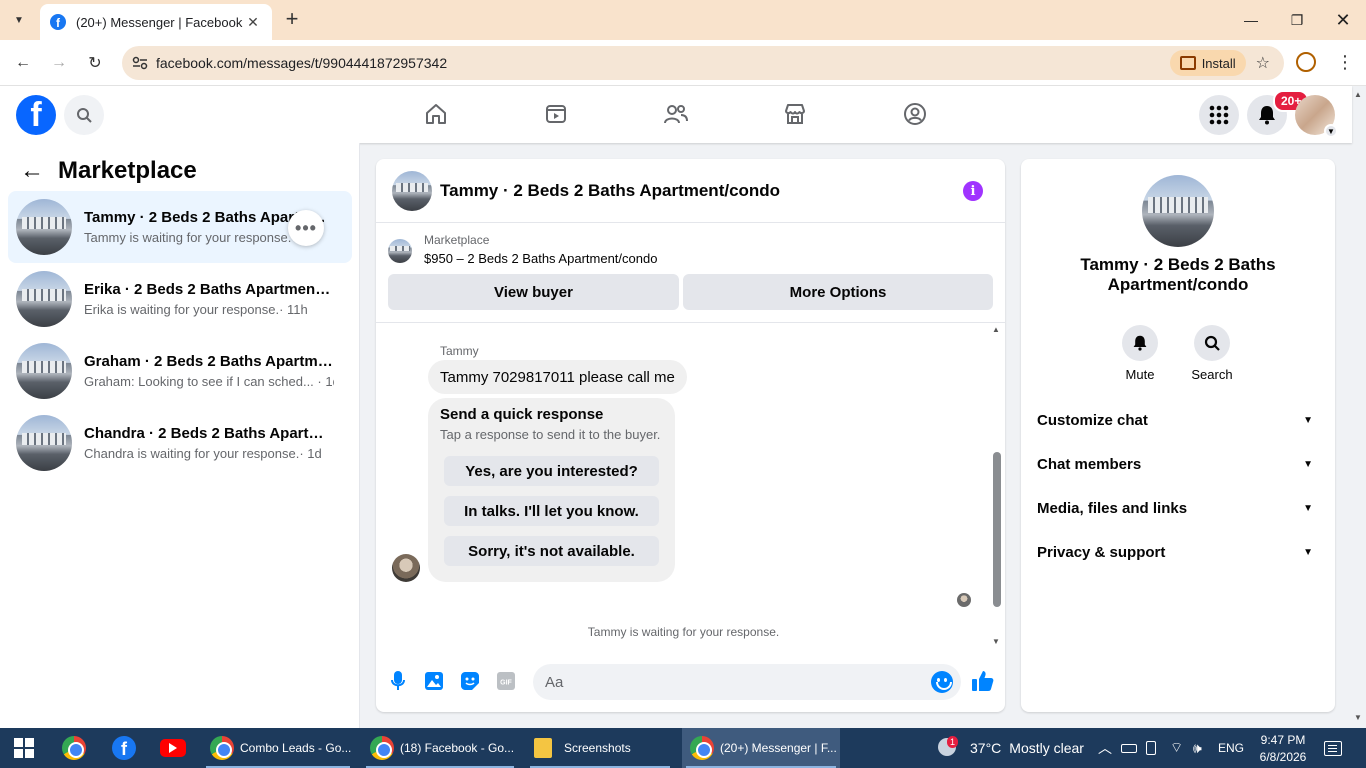 Image resolution: width=1366 pixels, height=768 pixels. I want to click on quick-response-option: Sorry, it's not available., so click(551, 551).